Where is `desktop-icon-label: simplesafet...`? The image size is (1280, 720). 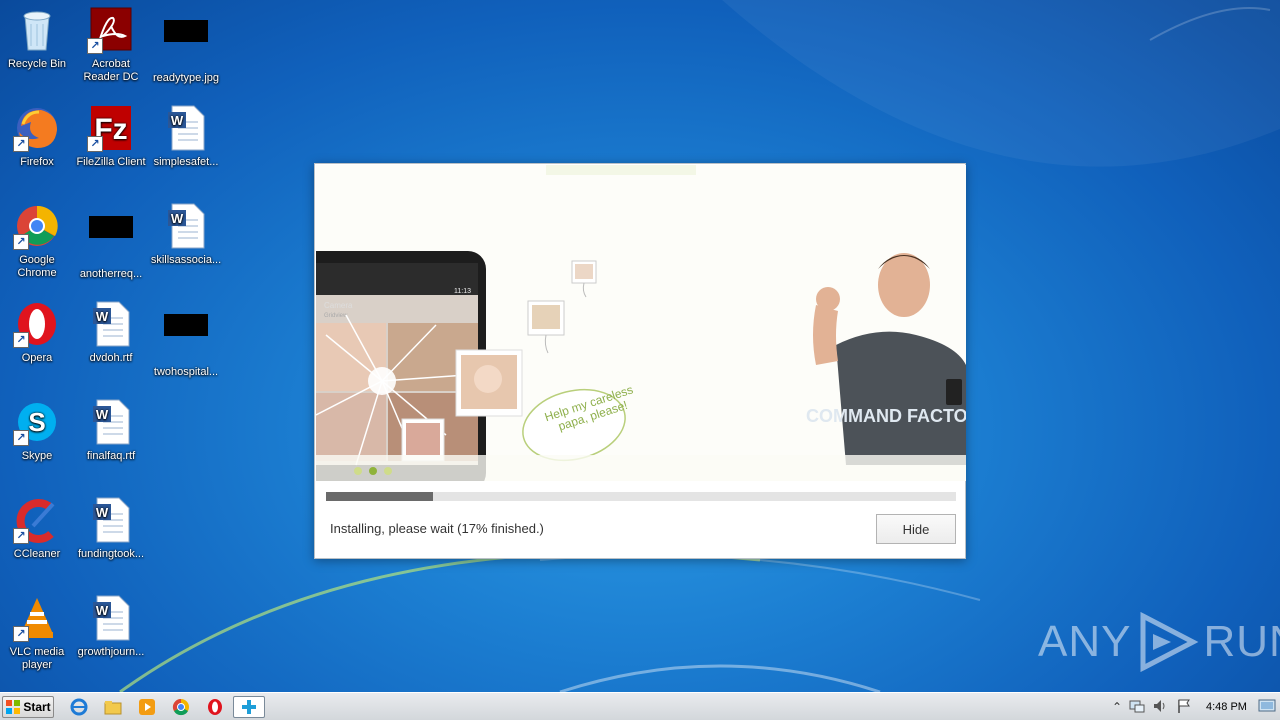
desktop-icon-label: simplesafet... is located at coordinates (186, 162).